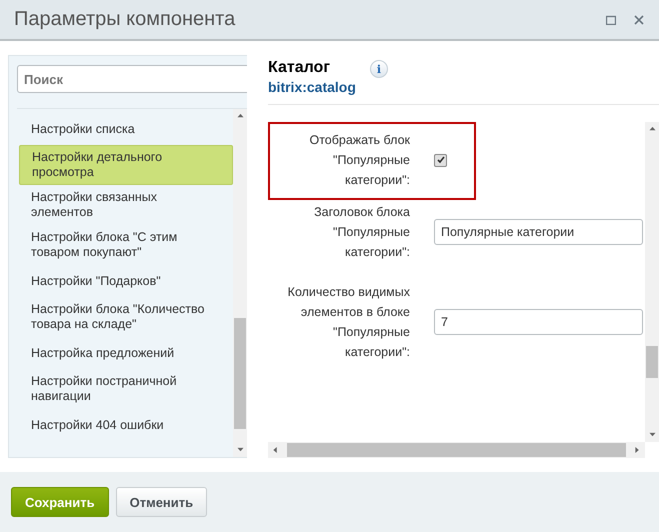  What do you see at coordinates (639, 20) in the screenshot?
I see `close-icon` at bounding box center [639, 20].